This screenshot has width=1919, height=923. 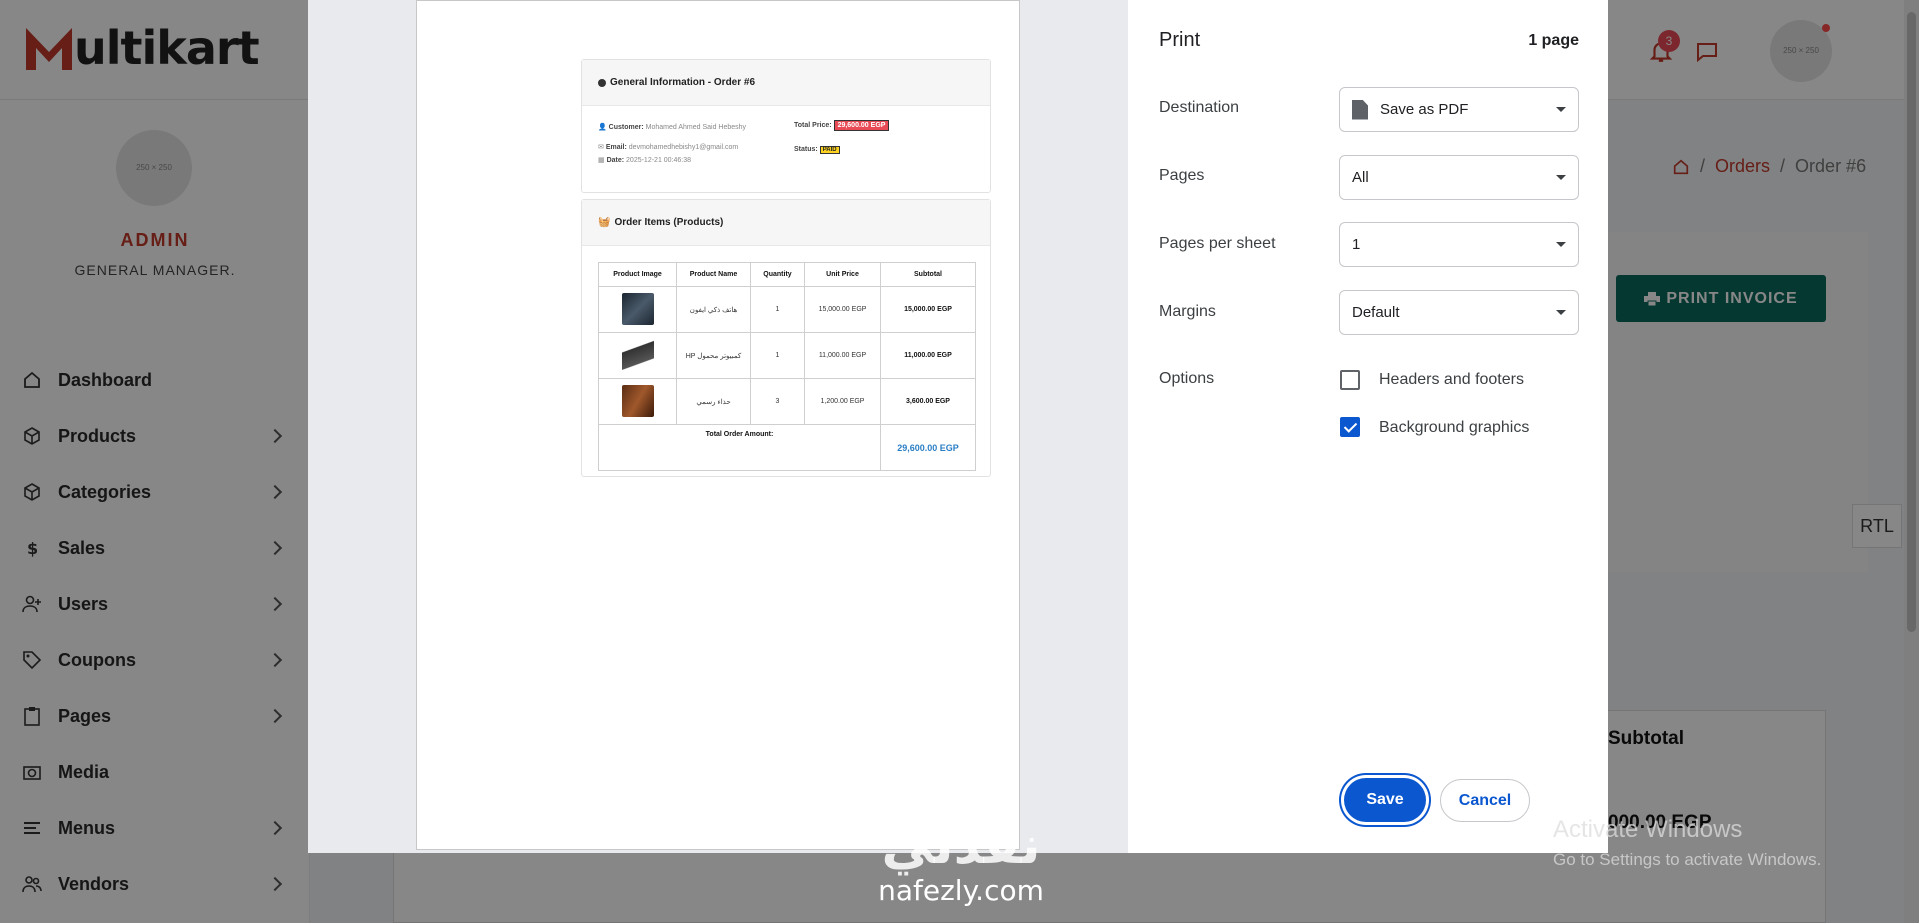 What do you see at coordinates (1553, 40) in the screenshot?
I see `page-count: 1 page` at bounding box center [1553, 40].